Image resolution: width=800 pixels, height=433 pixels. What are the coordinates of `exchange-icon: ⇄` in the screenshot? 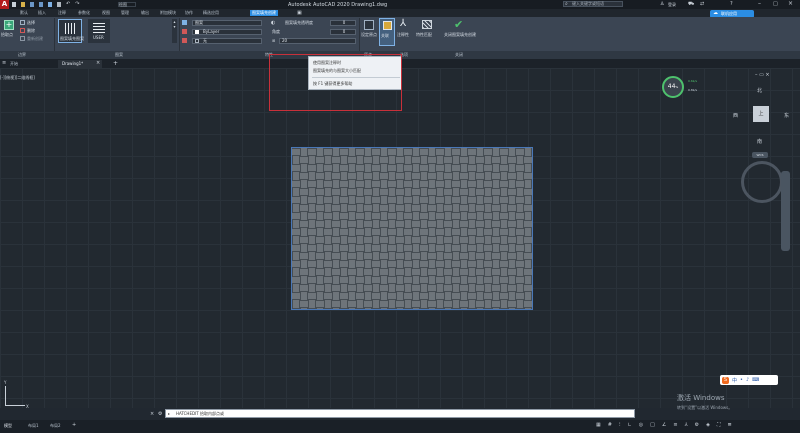 It's located at (702, 4).